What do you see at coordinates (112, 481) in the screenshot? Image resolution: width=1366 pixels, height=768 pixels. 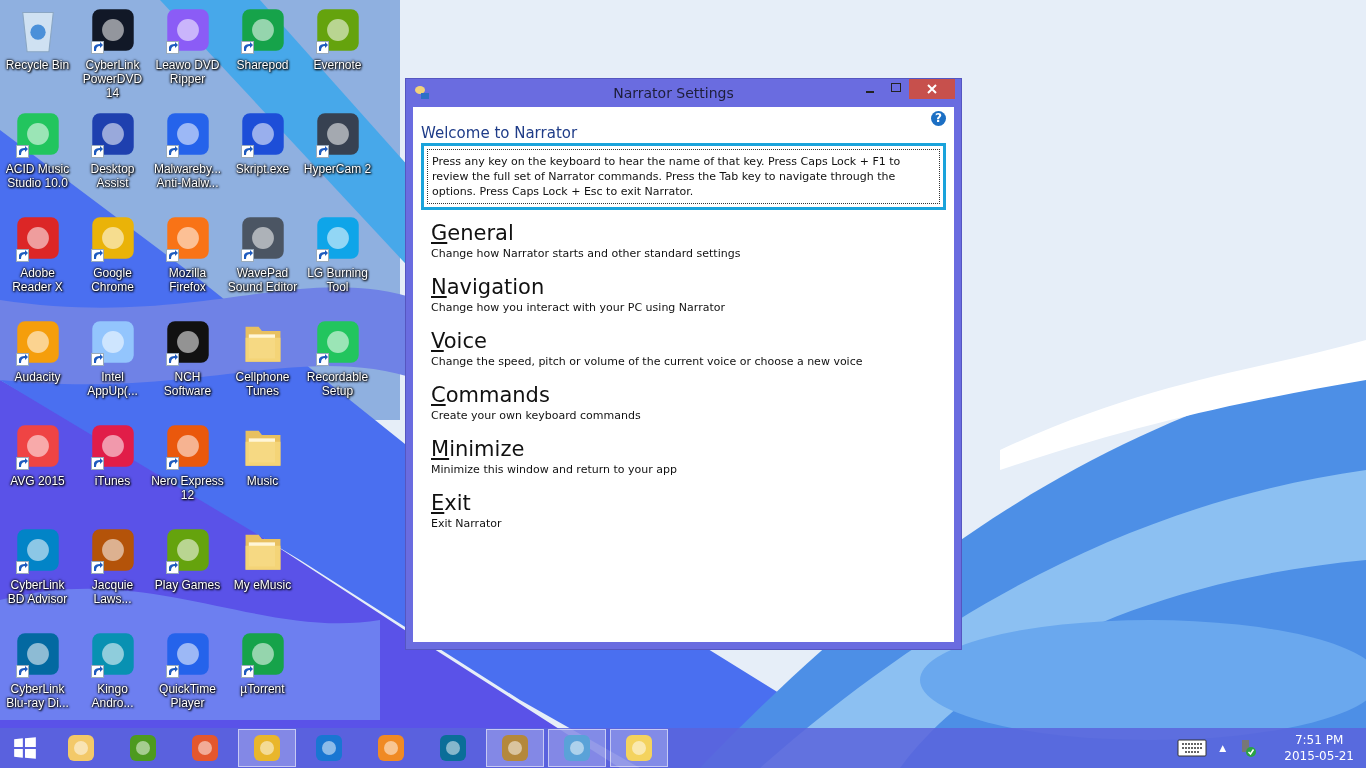 I see `icon-label: iTunes` at bounding box center [112, 481].